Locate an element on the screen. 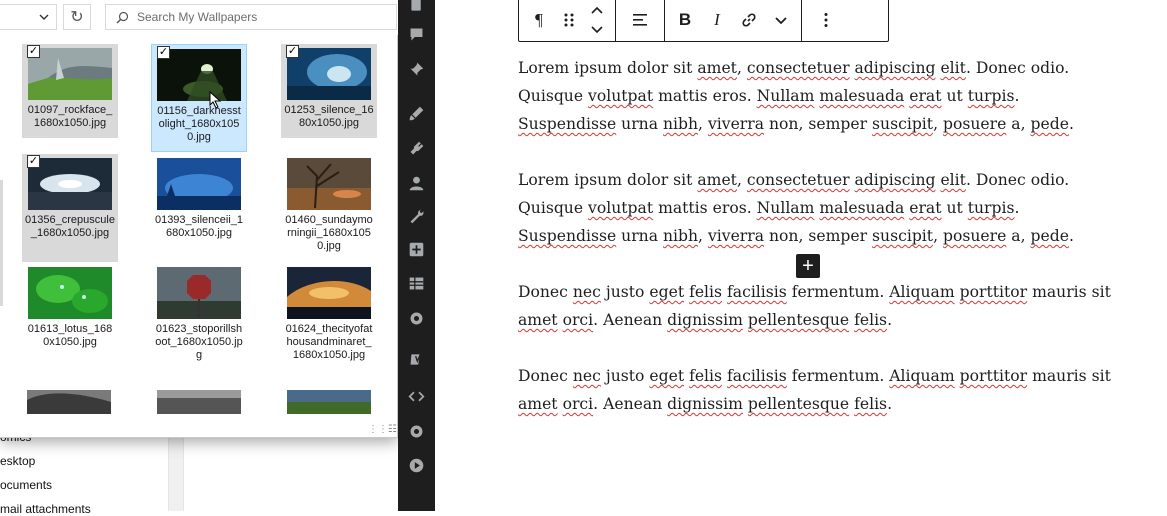 The height and width of the screenshot is (516, 1167). media-plus-icon is located at coordinates (416, 249).